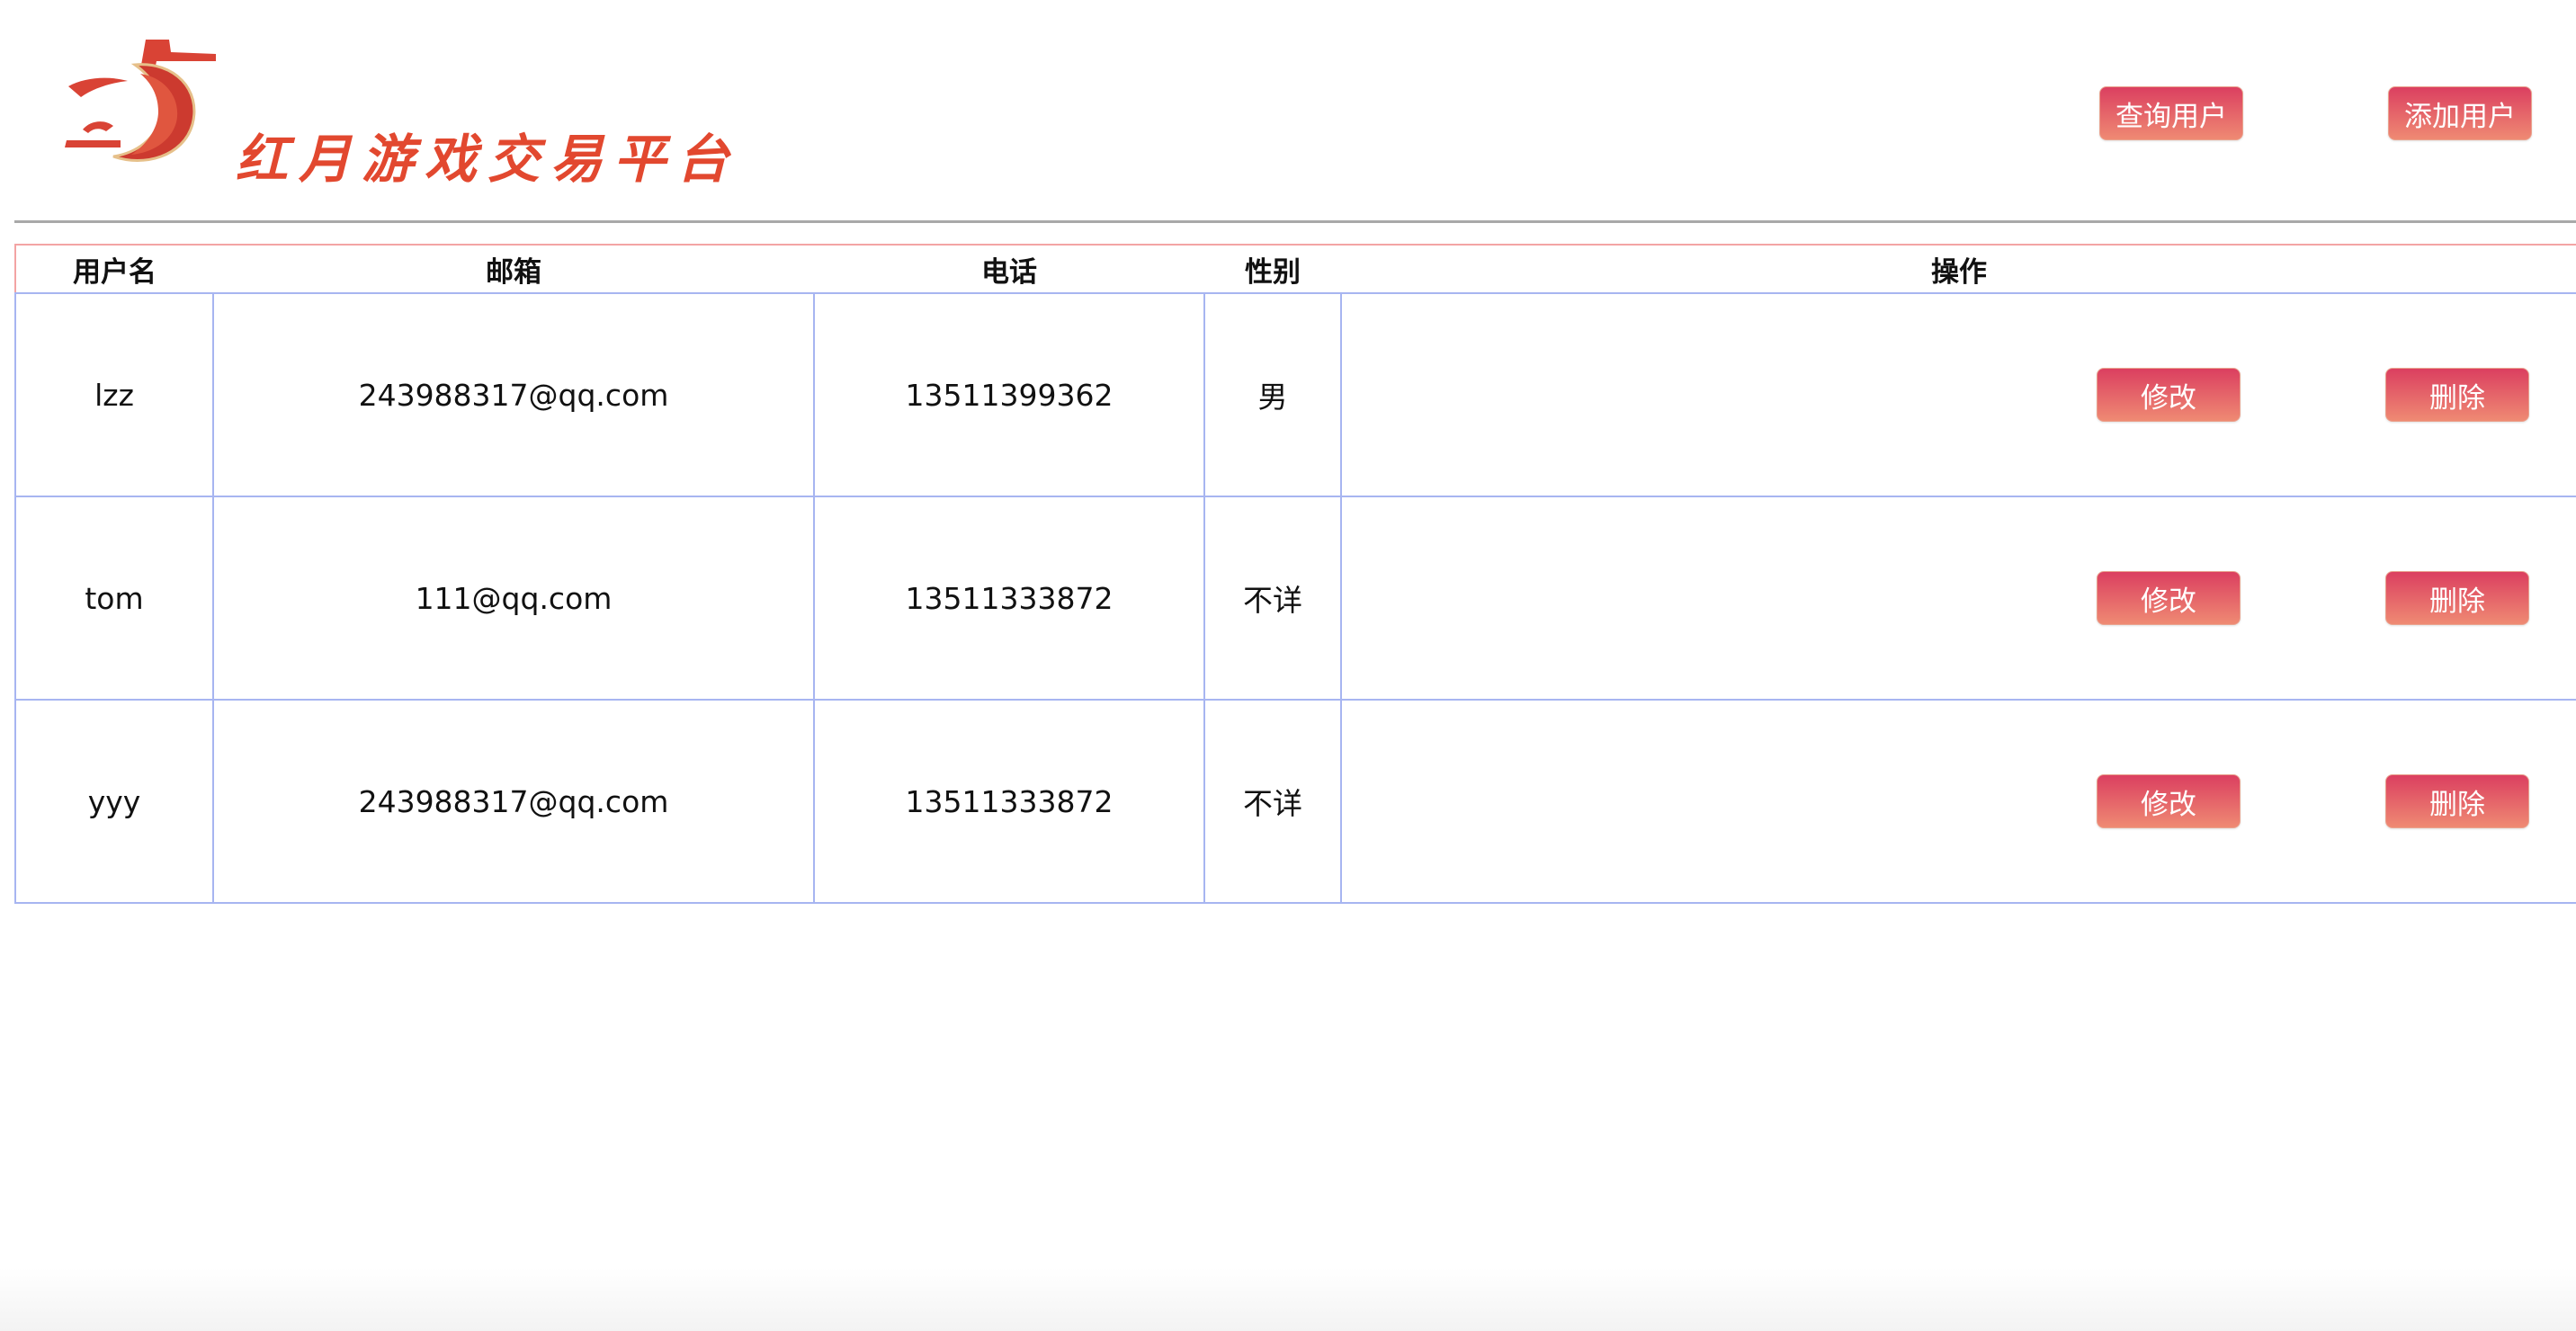 The height and width of the screenshot is (1331, 2576). What do you see at coordinates (1288, 1299) in the screenshot?
I see `bottom-shadow` at bounding box center [1288, 1299].